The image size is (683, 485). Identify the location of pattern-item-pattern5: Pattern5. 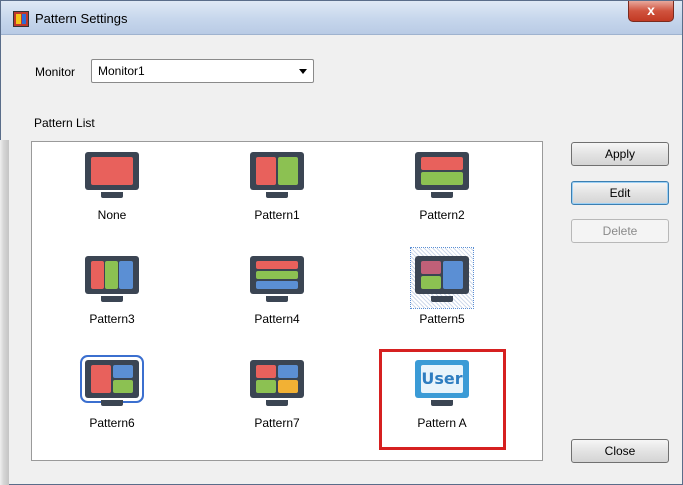
(442, 292).